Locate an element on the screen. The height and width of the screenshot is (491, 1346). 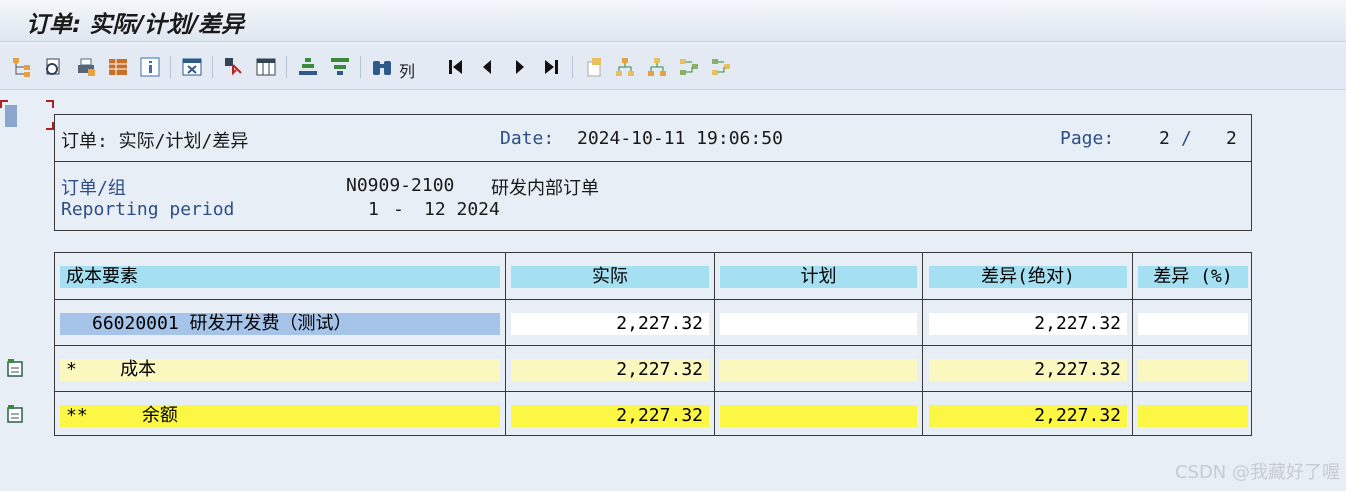
info-icon is located at coordinates (150, 67).